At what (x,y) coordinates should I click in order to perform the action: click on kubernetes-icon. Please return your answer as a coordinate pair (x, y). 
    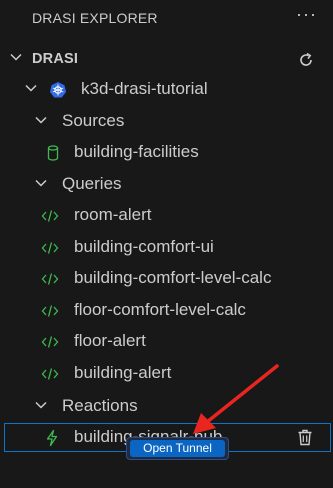
    Looking at the image, I should click on (58, 90).